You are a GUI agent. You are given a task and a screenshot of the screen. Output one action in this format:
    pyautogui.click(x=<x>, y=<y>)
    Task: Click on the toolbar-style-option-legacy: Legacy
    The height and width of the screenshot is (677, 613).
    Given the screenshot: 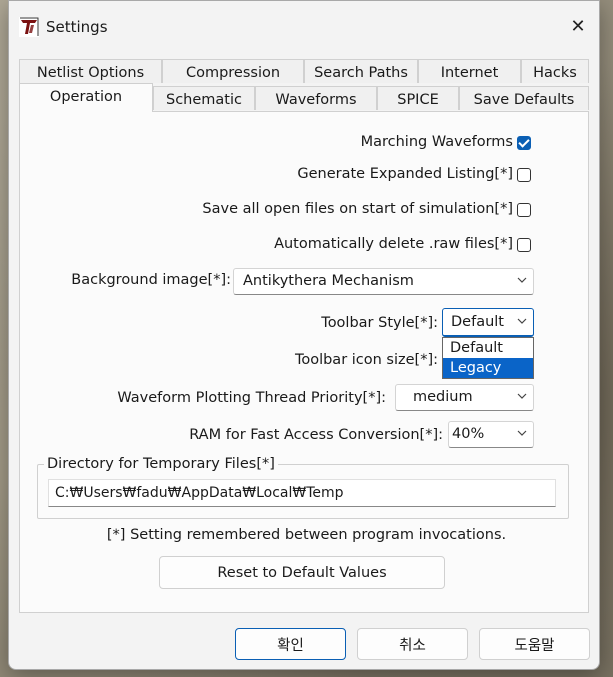 What is the action you would take?
    pyautogui.click(x=488, y=368)
    